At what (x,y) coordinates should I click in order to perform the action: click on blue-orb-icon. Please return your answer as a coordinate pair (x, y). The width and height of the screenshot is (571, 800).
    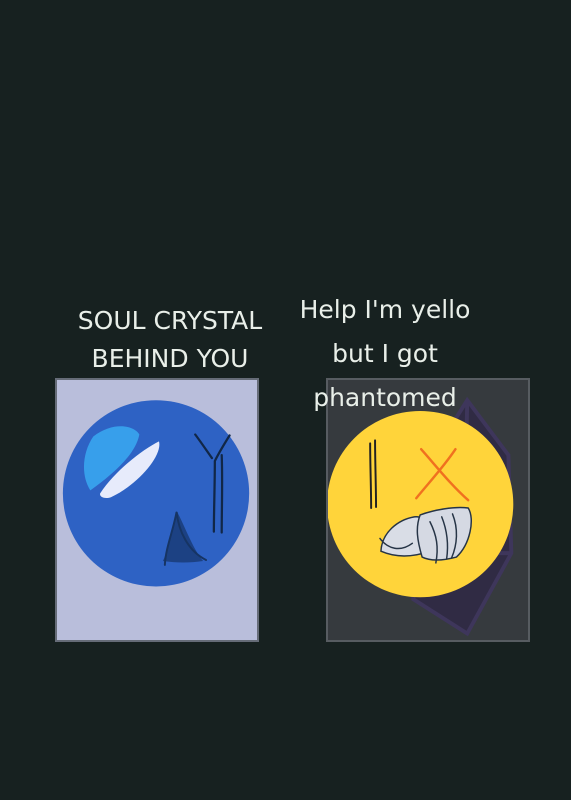
    Looking at the image, I should click on (156, 493).